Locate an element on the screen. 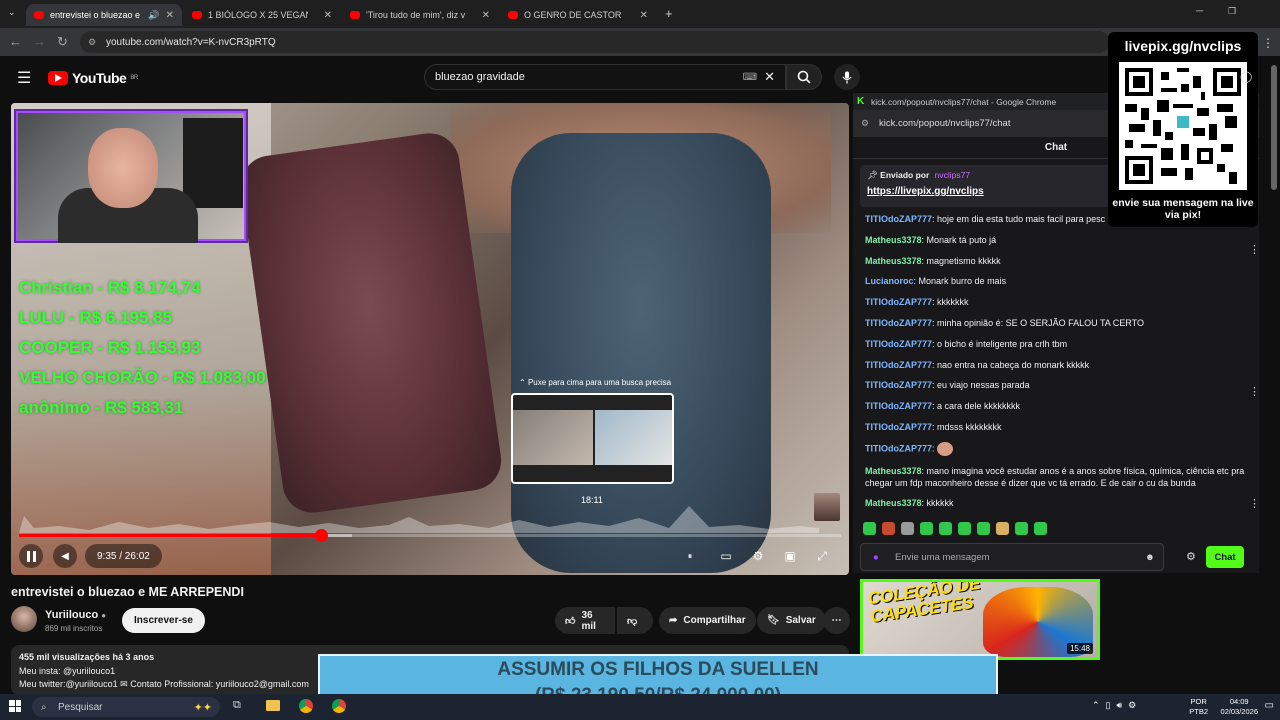  windows-start-icon is located at coordinates (15, 706).